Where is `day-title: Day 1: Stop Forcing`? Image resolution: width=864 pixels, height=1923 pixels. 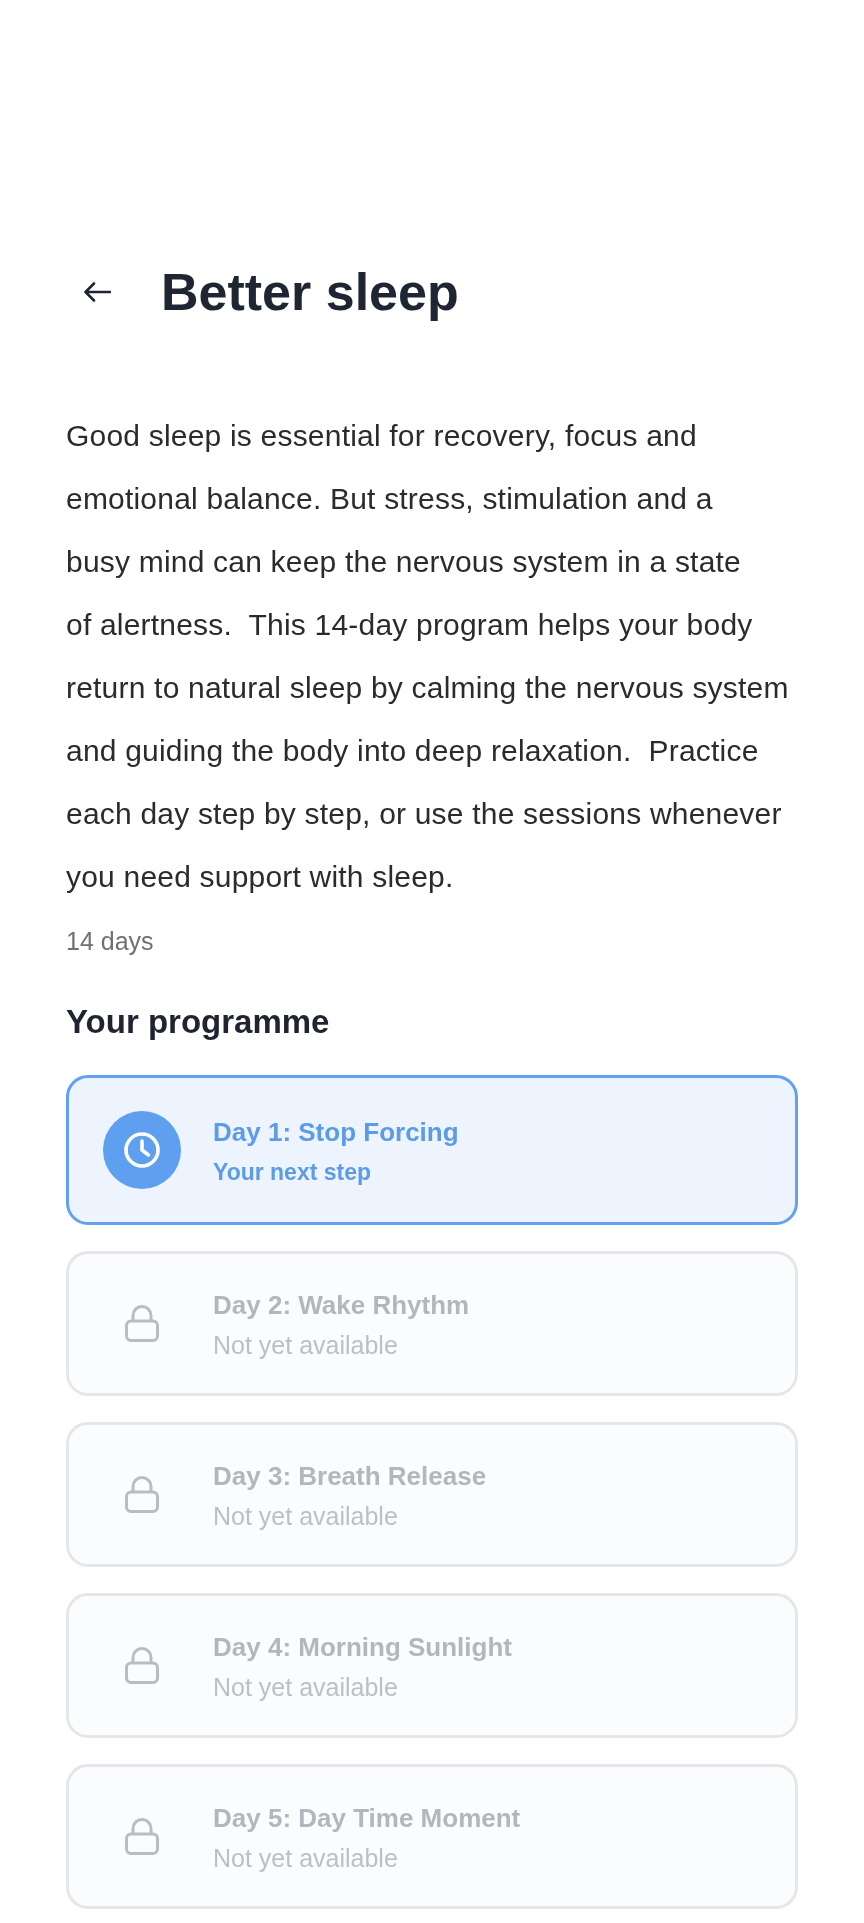 day-title: Day 1: Stop Forcing is located at coordinates (336, 1132).